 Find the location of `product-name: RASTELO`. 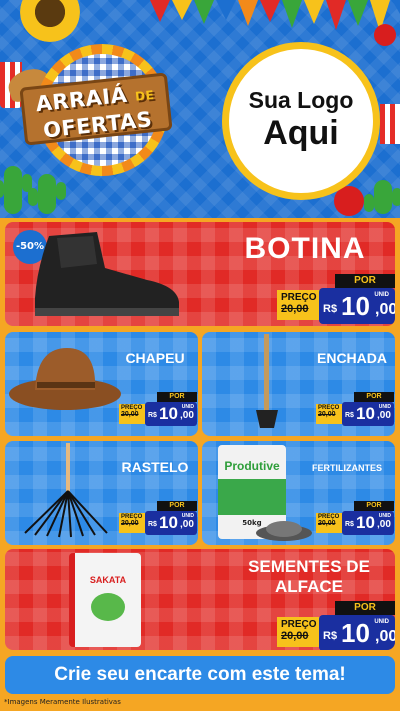

product-name: RASTELO is located at coordinates (155, 467).